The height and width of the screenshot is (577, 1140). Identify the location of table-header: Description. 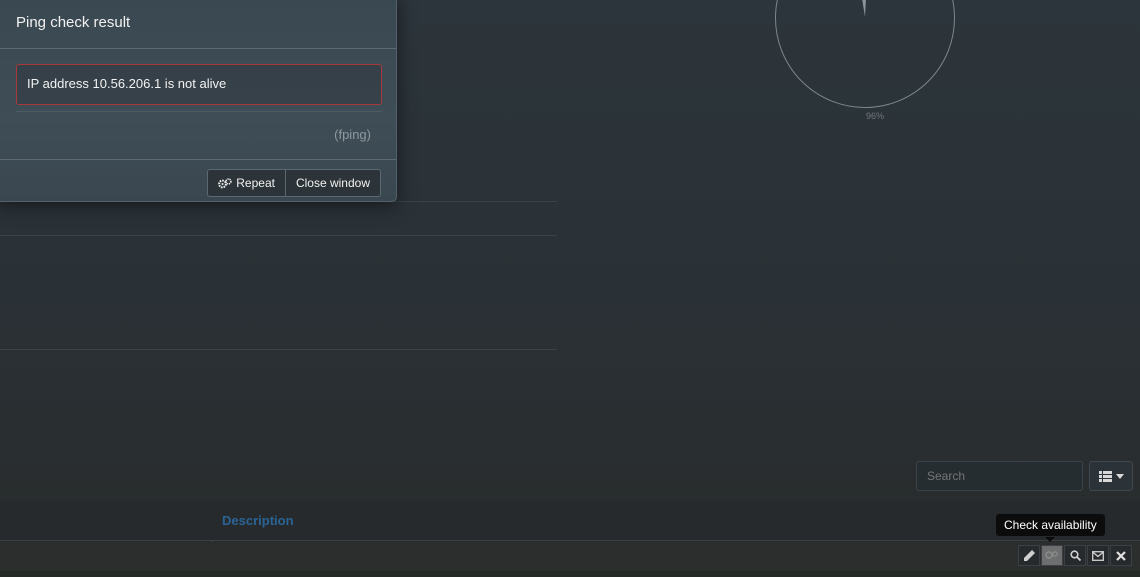
(570, 522).